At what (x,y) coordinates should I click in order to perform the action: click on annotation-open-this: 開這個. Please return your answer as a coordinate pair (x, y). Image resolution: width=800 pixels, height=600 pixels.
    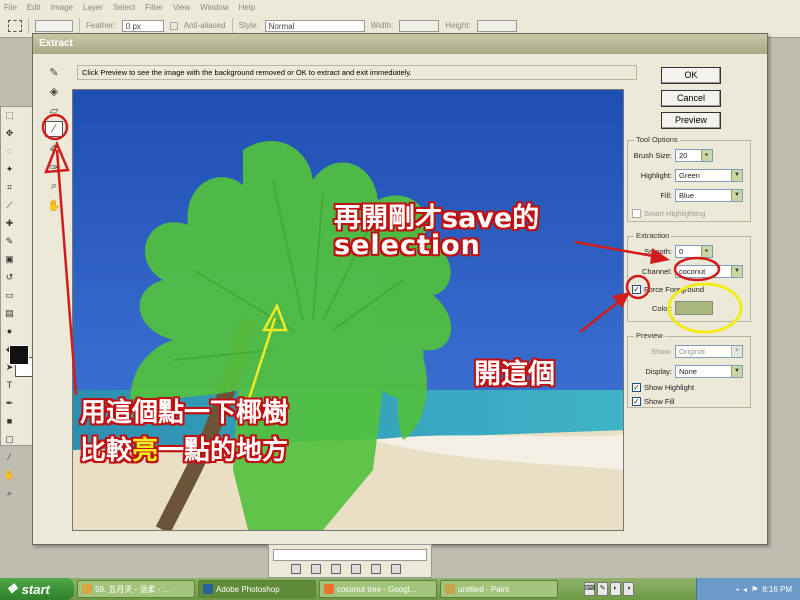
    Looking at the image, I should click on (514, 374).